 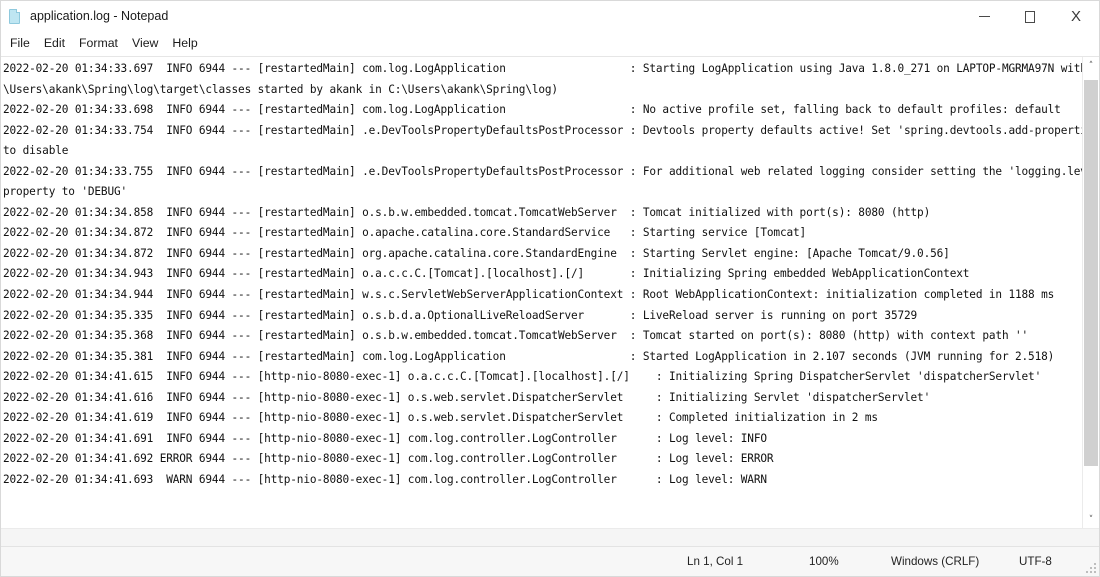 I want to click on menu-bar: File Edit Format View Help, so click(x=550, y=44).